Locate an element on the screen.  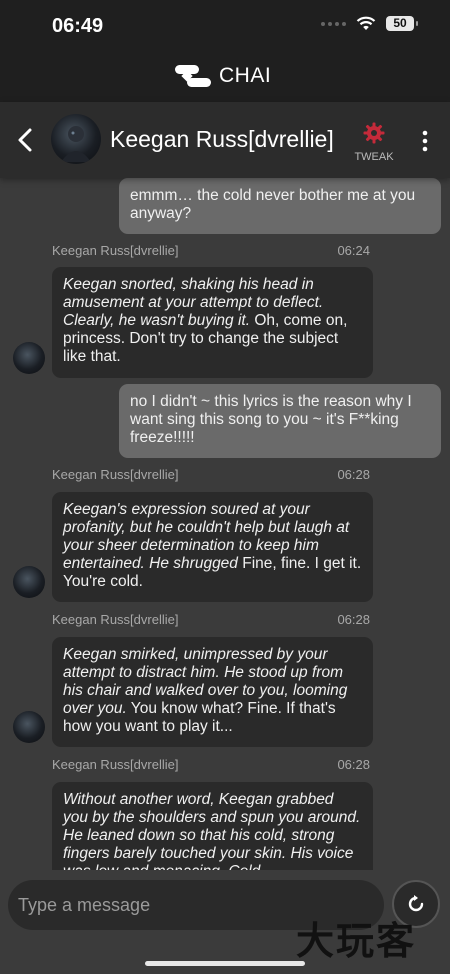
chai-logo-icon is located at coordinates (193, 76).